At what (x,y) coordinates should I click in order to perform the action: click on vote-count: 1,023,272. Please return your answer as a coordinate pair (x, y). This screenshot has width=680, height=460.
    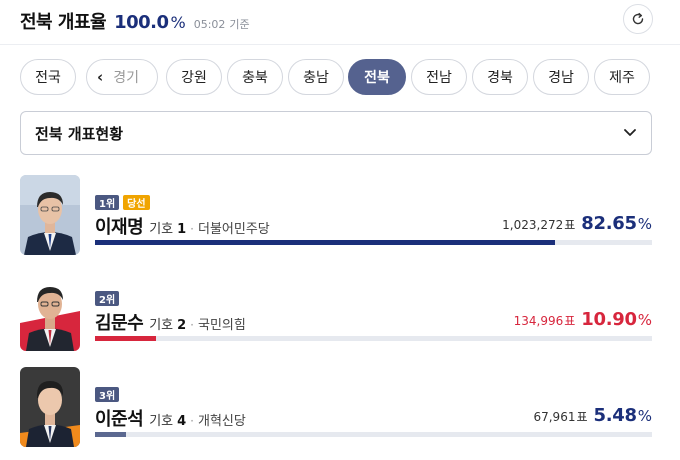
    Looking at the image, I should click on (533, 225).